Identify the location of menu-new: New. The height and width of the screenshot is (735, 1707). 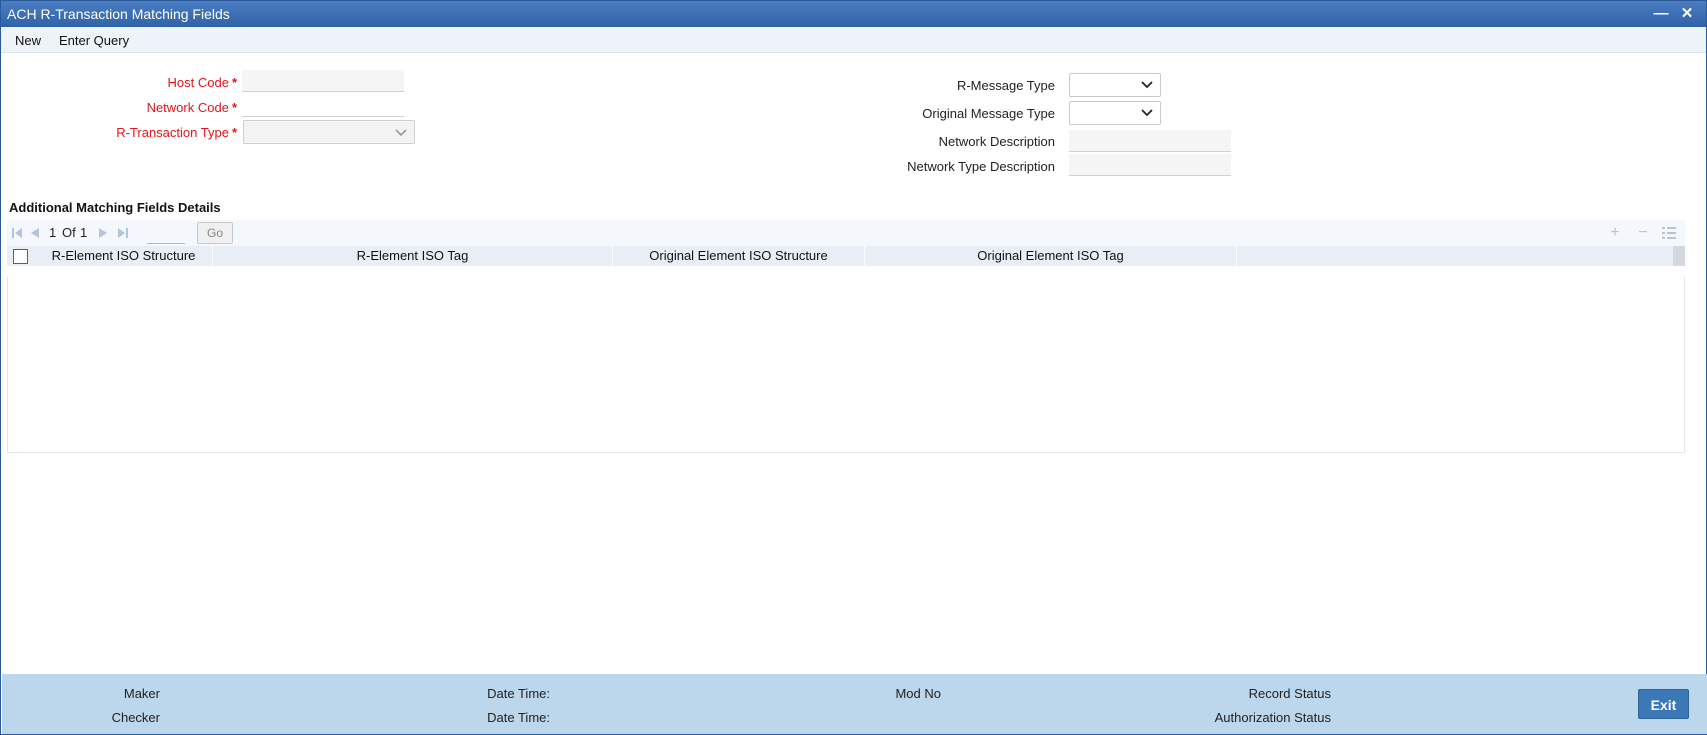
(28, 40).